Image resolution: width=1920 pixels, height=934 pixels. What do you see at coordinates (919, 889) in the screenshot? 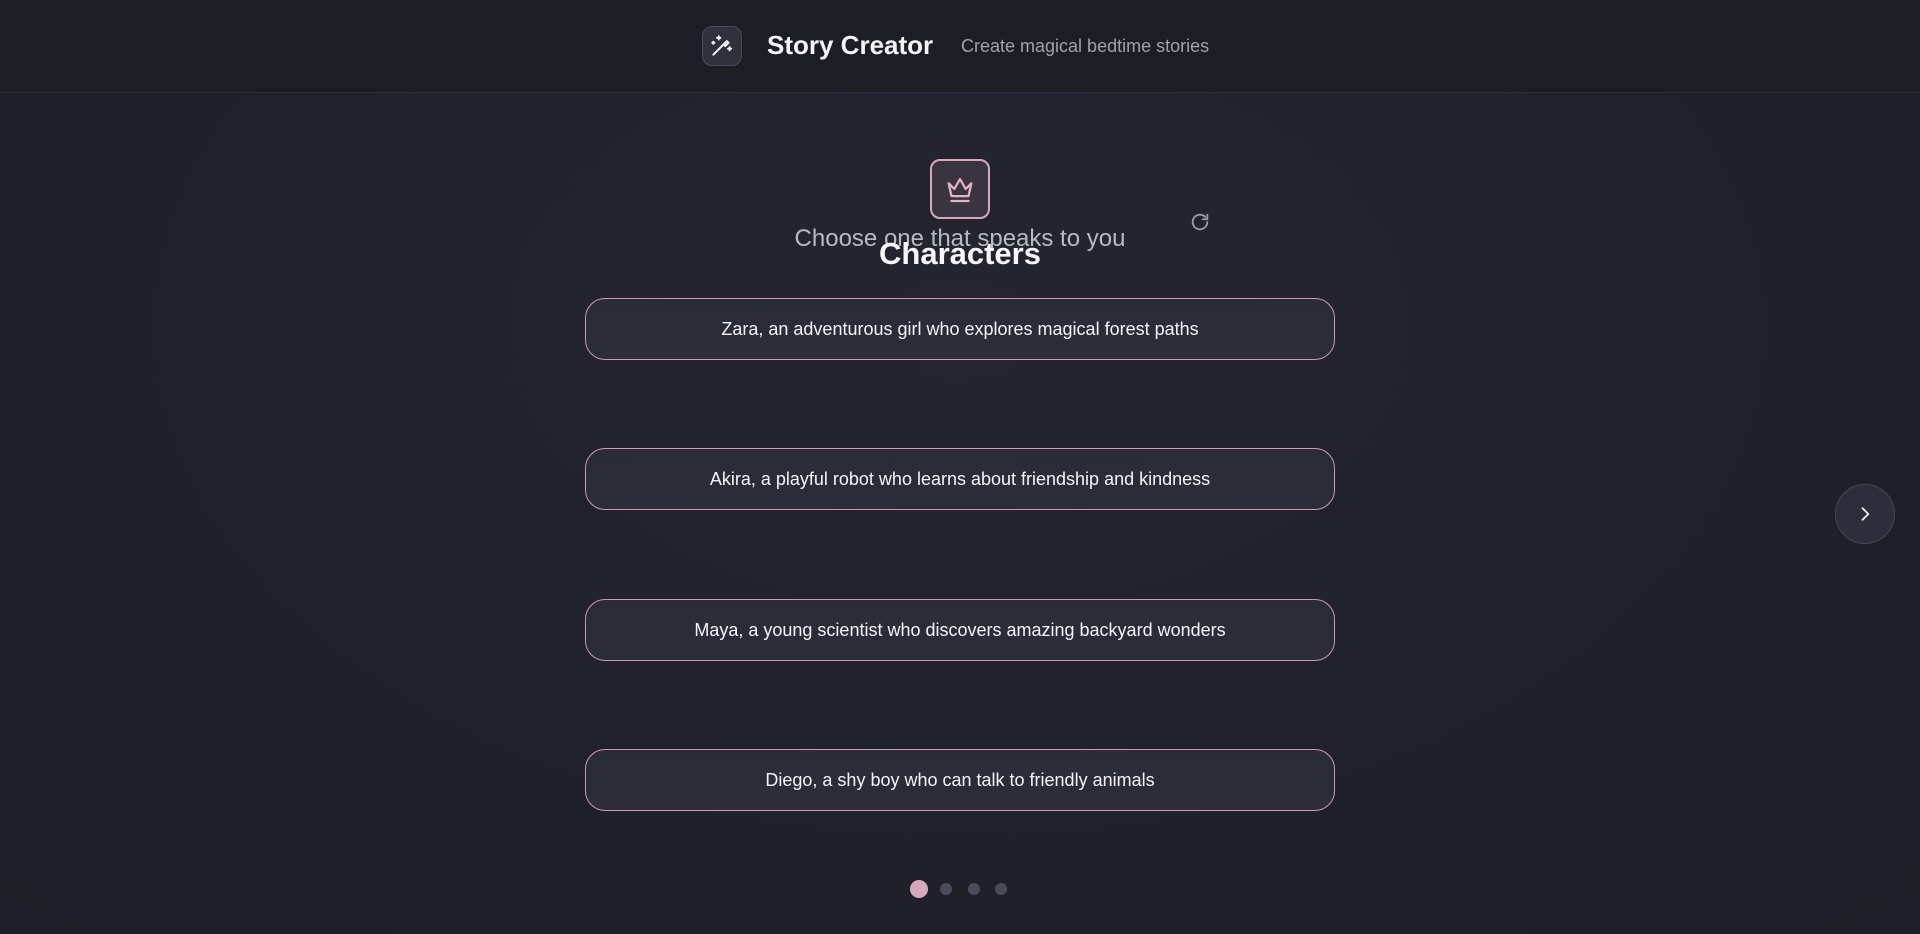
I see `page-dot-active` at bounding box center [919, 889].